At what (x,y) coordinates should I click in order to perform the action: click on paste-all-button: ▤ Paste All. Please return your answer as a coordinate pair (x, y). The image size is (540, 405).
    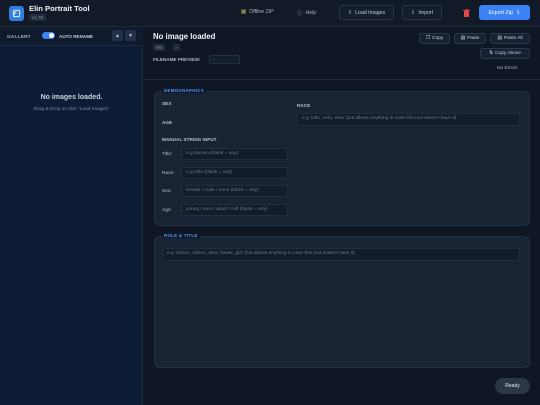
    Looking at the image, I should click on (510, 38).